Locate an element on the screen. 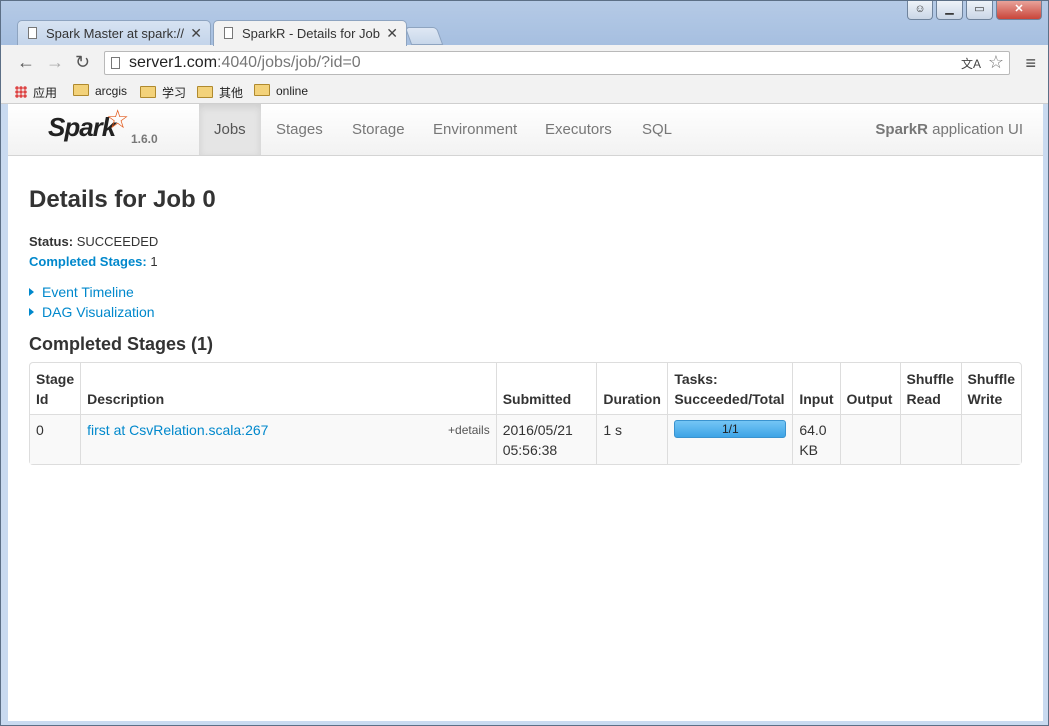 The height and width of the screenshot is (726, 1049). nav-stages: Stages is located at coordinates (299, 129).